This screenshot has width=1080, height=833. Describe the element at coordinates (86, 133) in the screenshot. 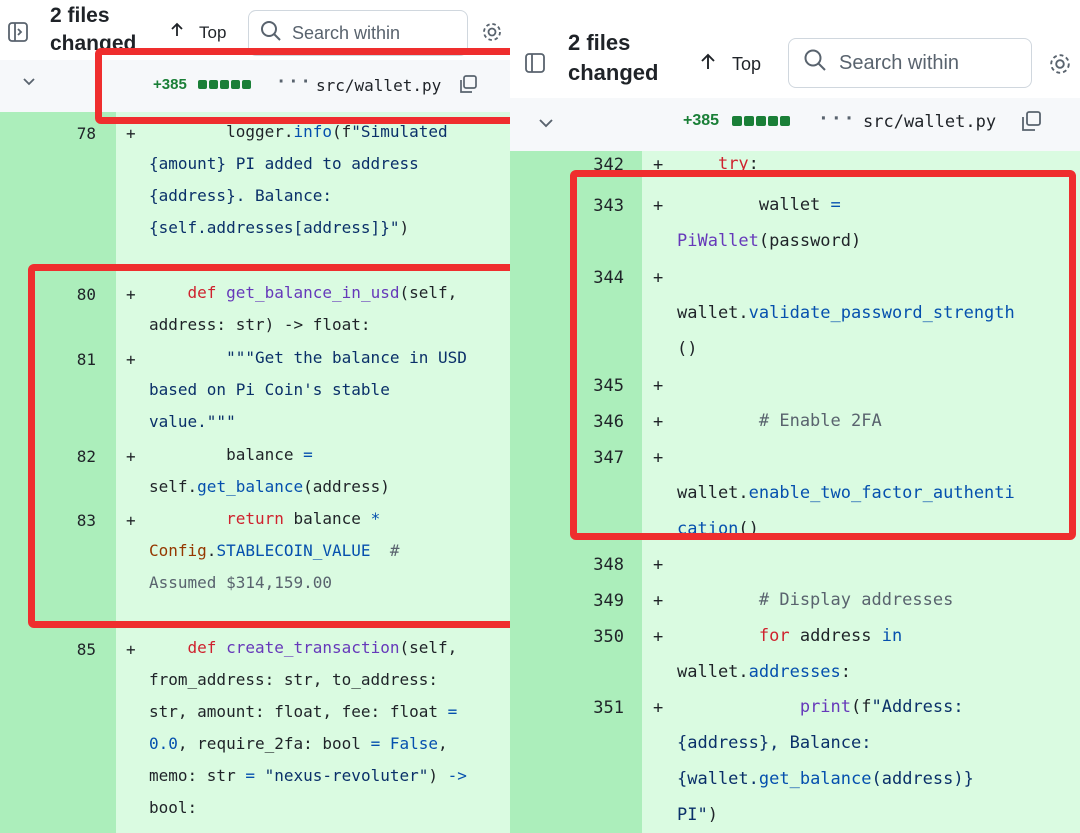

I see `line-number: 78` at that location.